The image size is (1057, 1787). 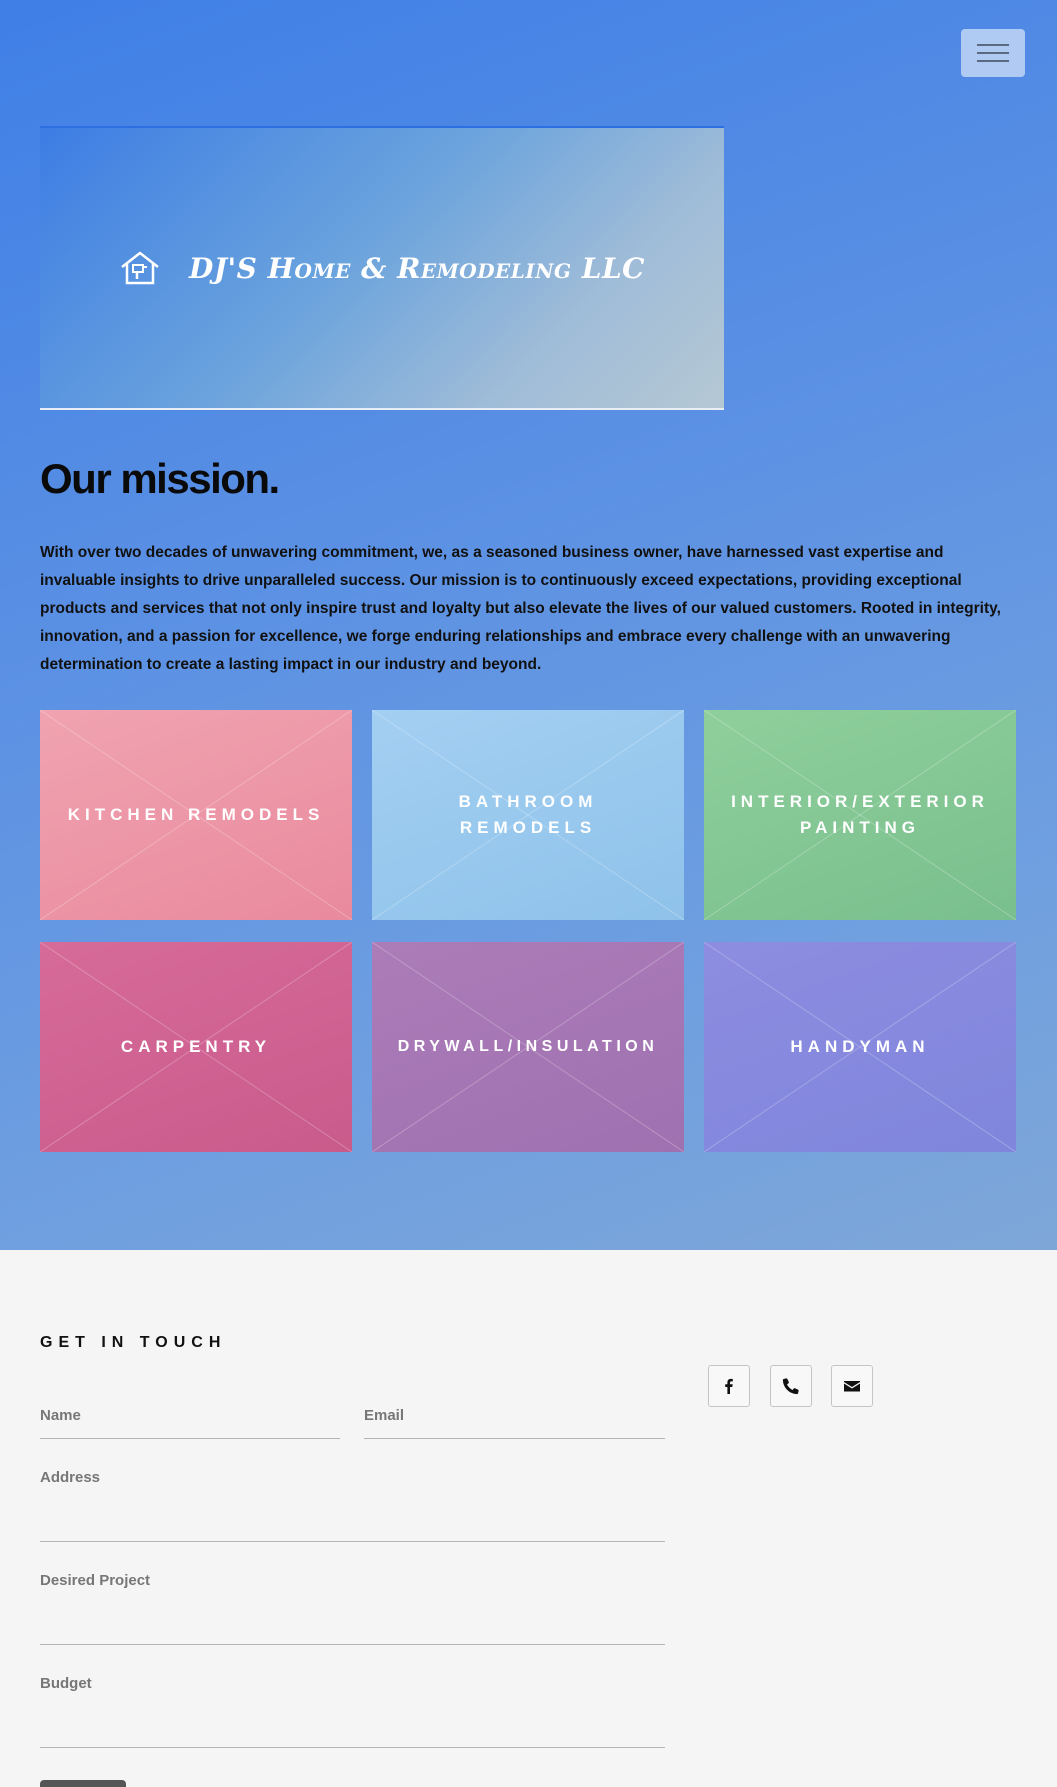 I want to click on service-label: KITCHEN REMODELS, so click(x=196, y=814).